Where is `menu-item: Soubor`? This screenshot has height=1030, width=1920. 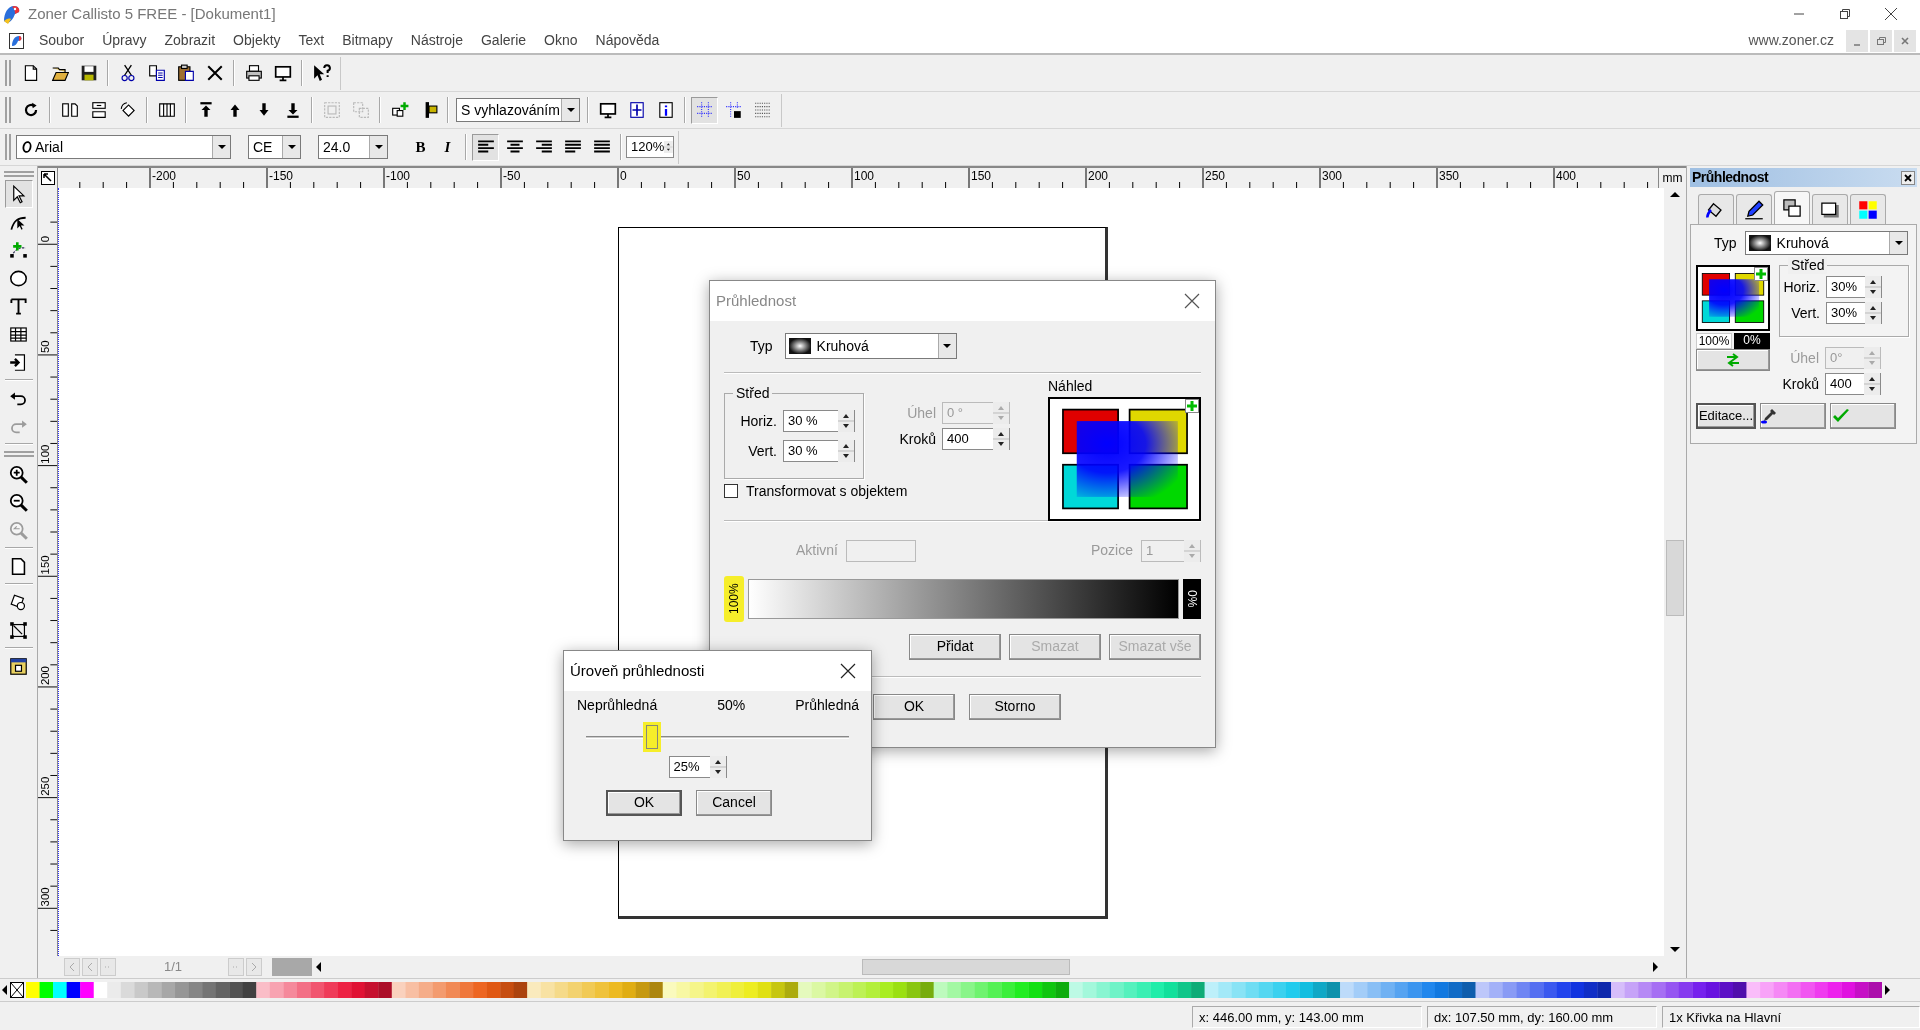
menu-item: Soubor is located at coordinates (62, 40).